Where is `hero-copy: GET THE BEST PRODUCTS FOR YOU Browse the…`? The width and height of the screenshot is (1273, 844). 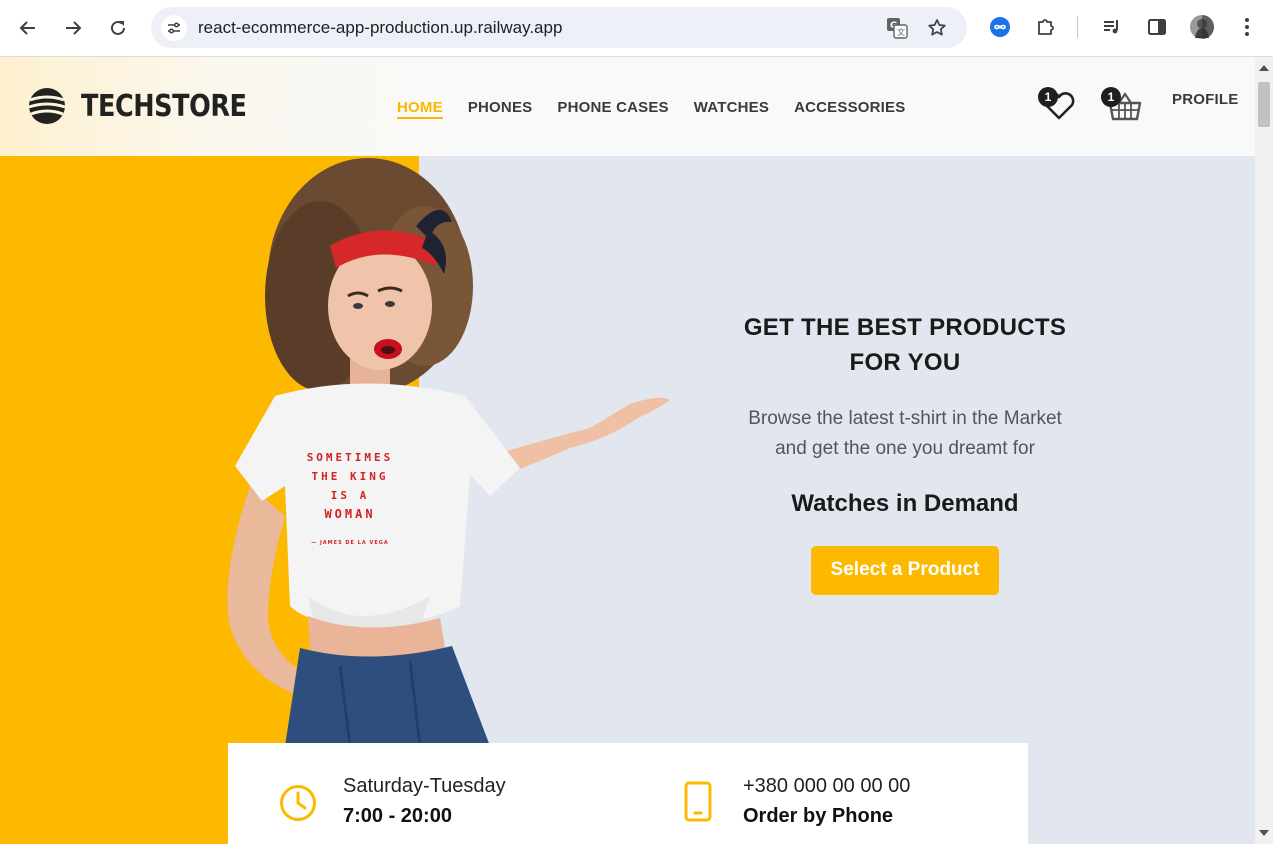
hero-copy: GET THE BEST PRODUCTS FOR YOU Browse the… is located at coordinates (905, 452).